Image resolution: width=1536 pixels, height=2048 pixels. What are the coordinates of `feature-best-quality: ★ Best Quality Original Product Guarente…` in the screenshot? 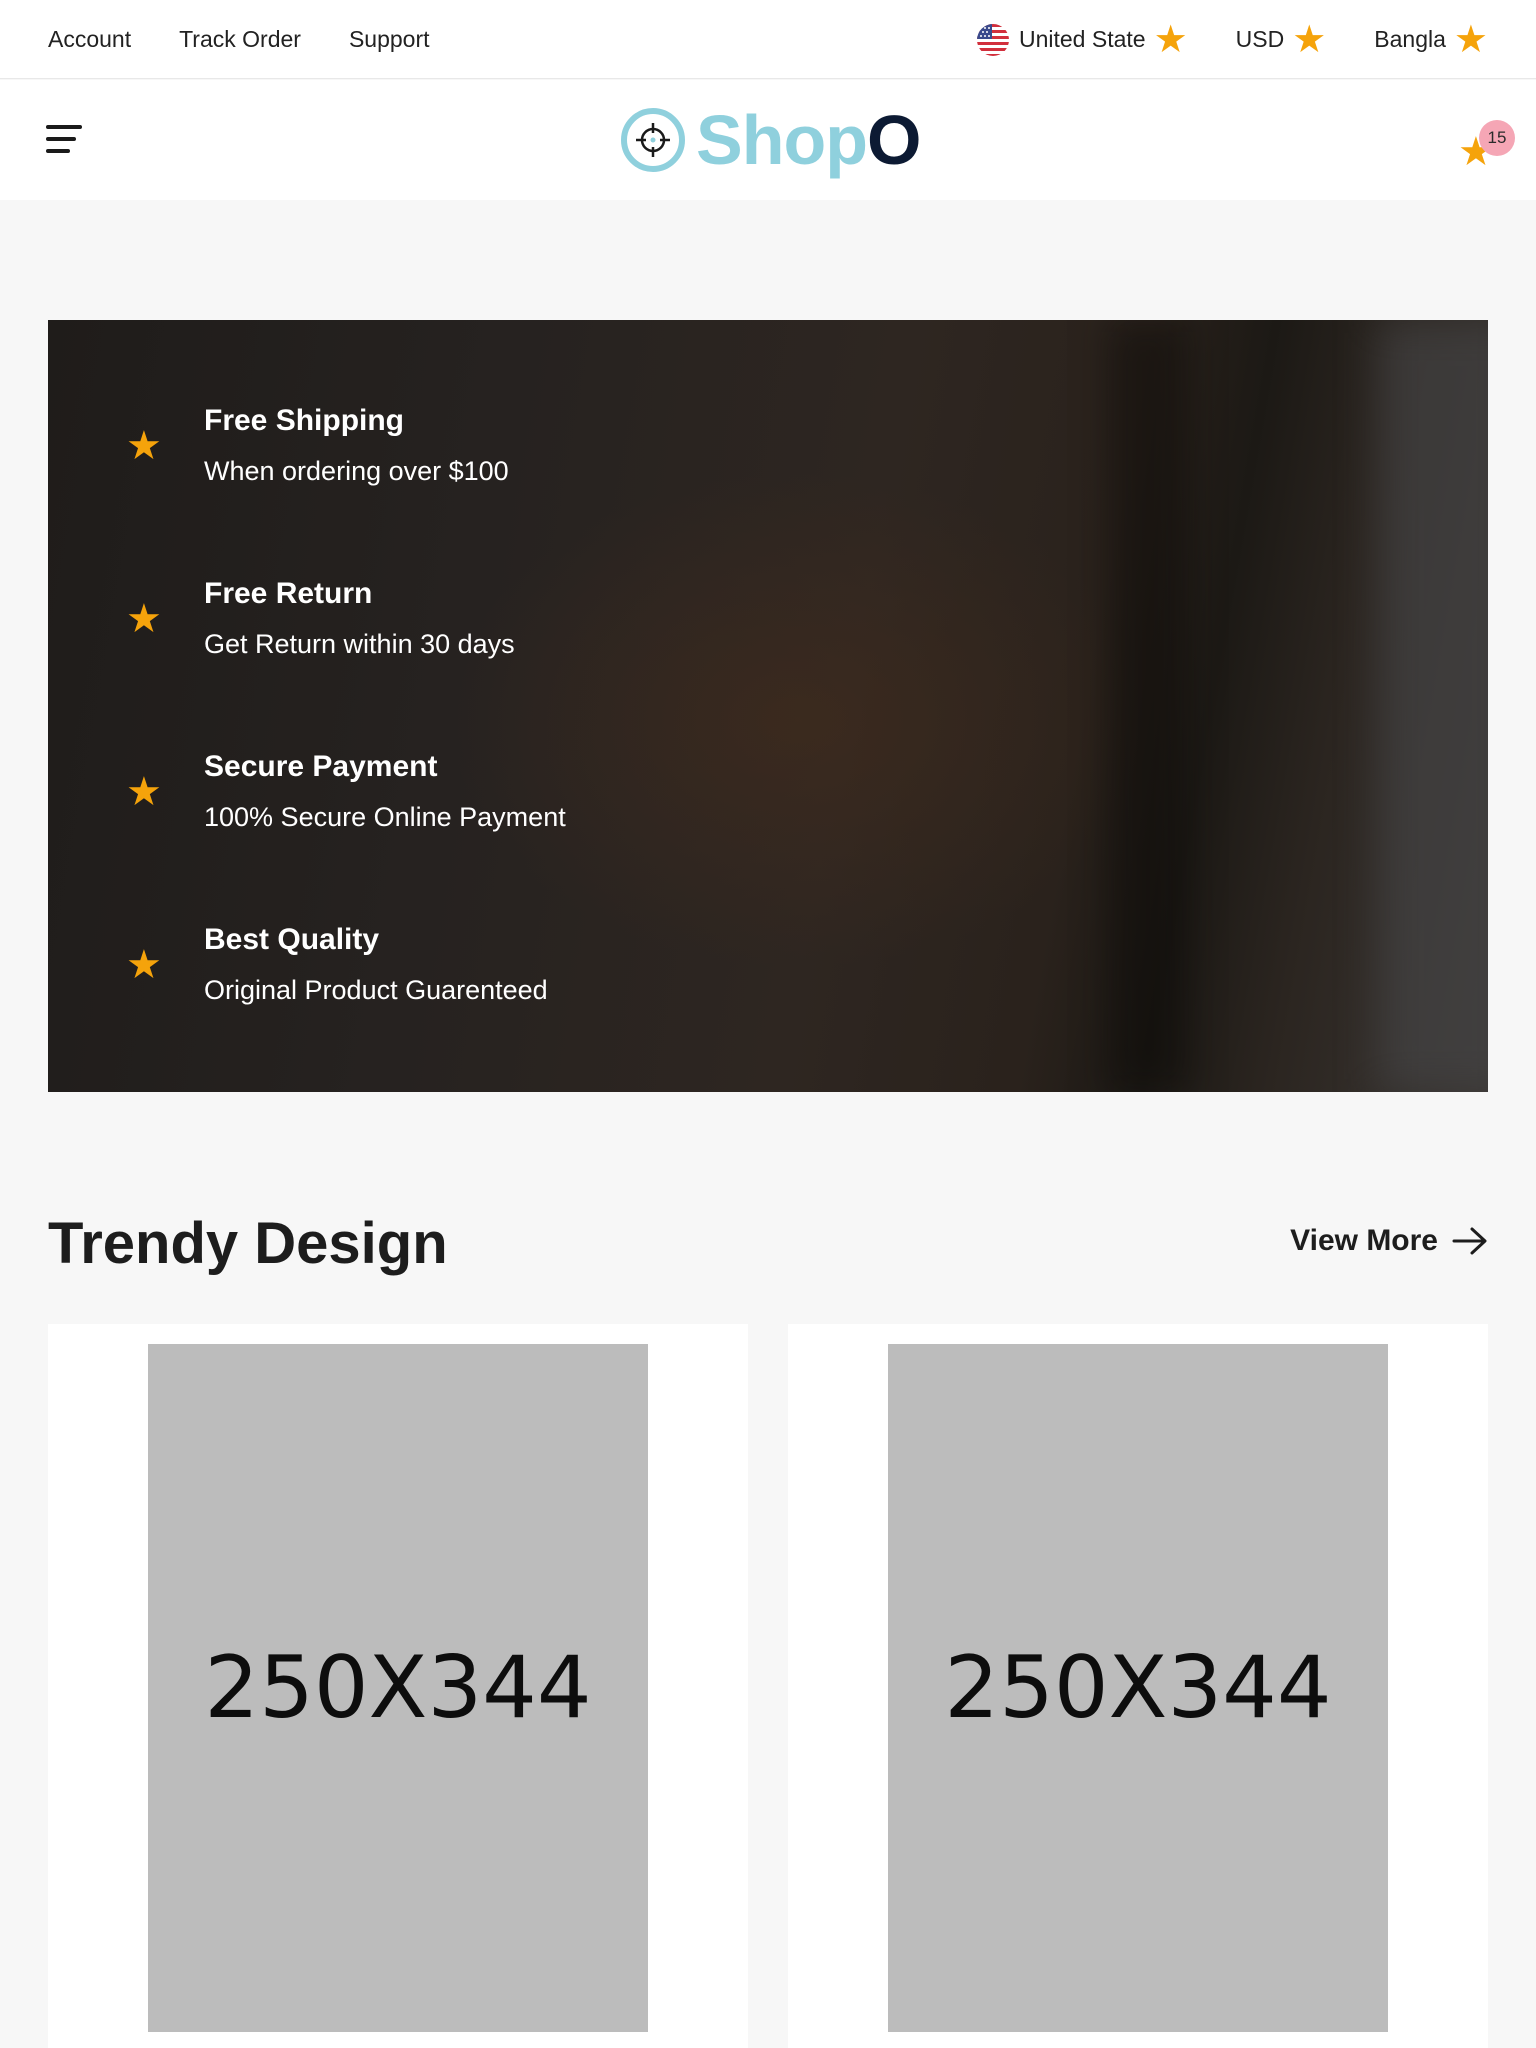 It's located at (398, 973).